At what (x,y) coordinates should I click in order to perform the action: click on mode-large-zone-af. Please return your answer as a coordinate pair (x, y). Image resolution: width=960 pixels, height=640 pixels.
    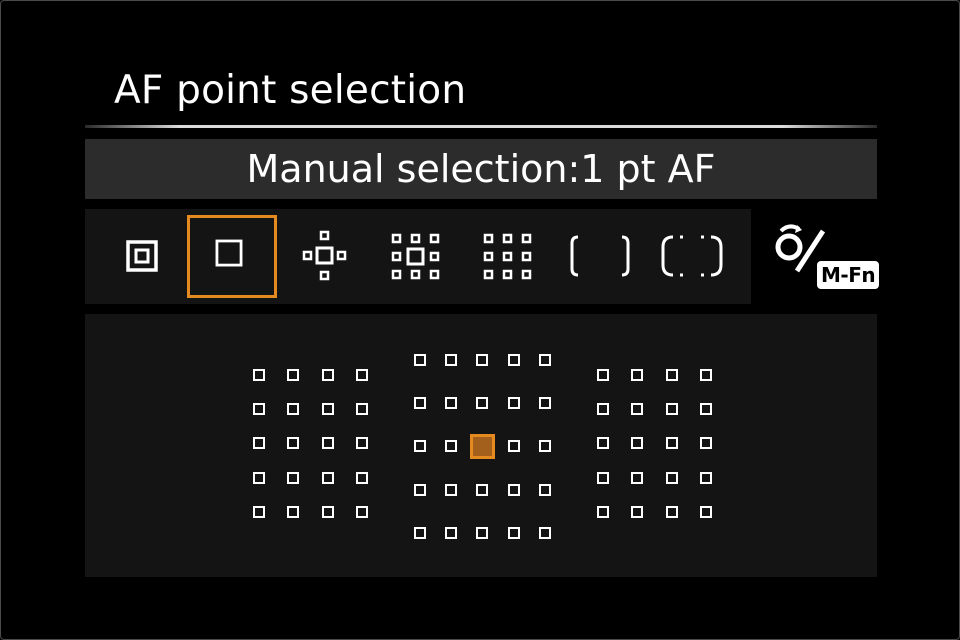
    Looking at the image, I should click on (600, 256).